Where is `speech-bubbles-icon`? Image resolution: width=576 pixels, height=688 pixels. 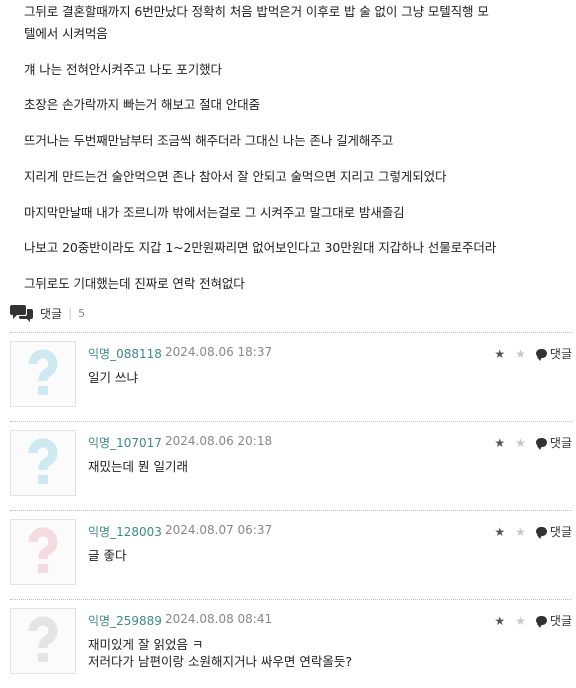 speech-bubbles-icon is located at coordinates (22, 313).